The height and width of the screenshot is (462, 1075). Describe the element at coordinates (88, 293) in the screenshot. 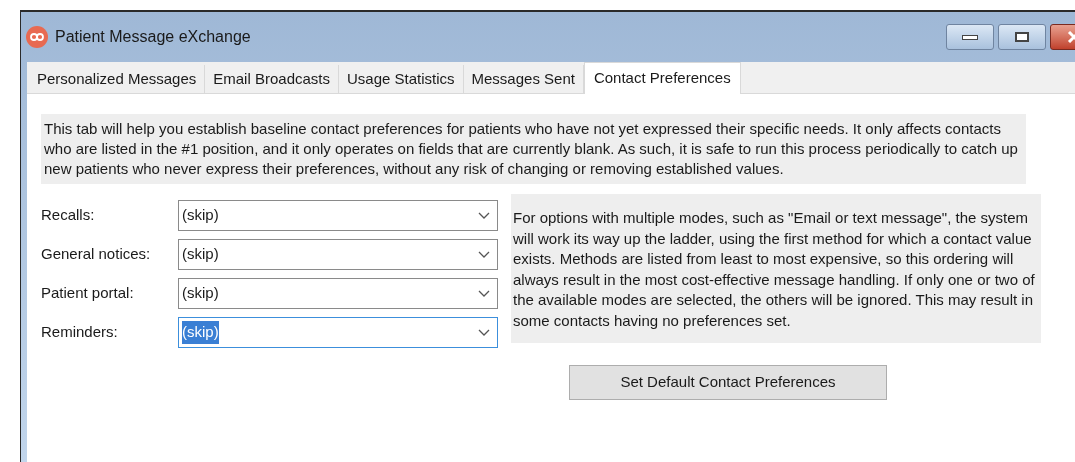

I see `field-label: Patient portal:` at that location.